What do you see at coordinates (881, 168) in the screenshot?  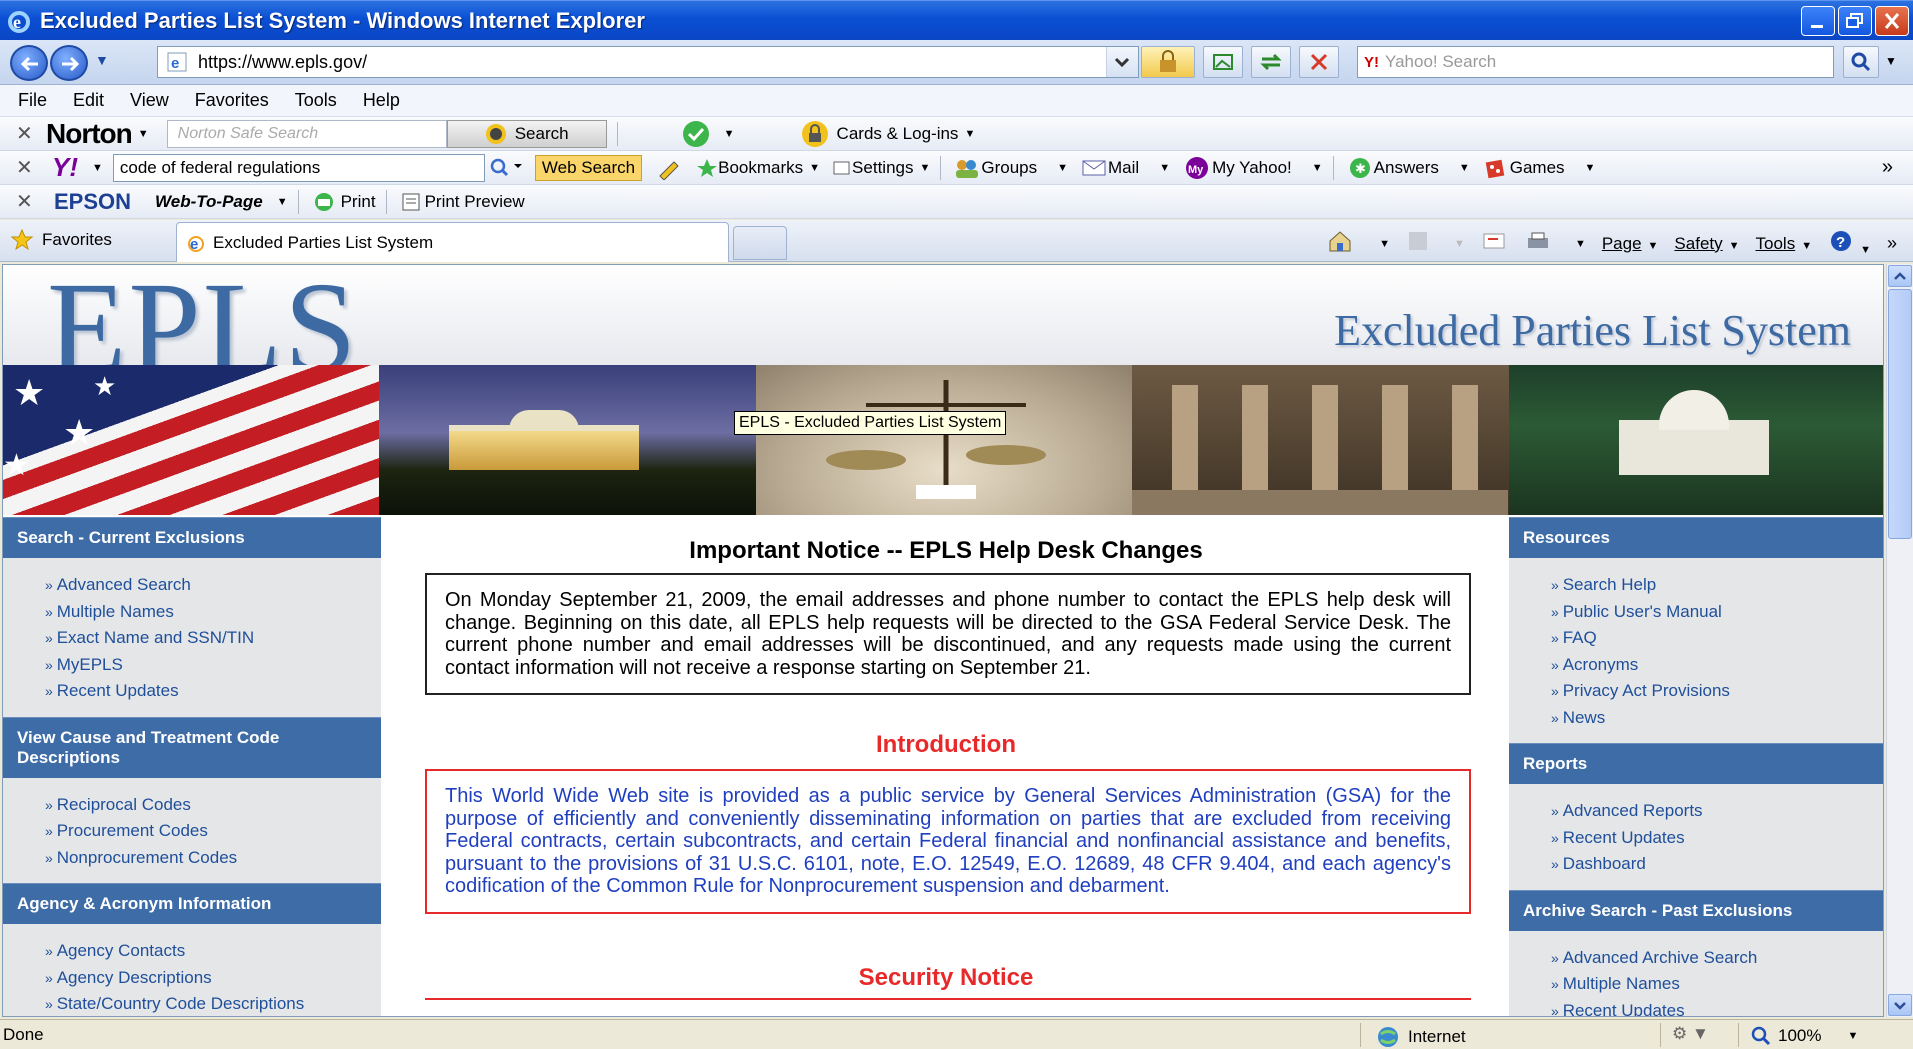 I see `settings-menu: Settings ▼` at bounding box center [881, 168].